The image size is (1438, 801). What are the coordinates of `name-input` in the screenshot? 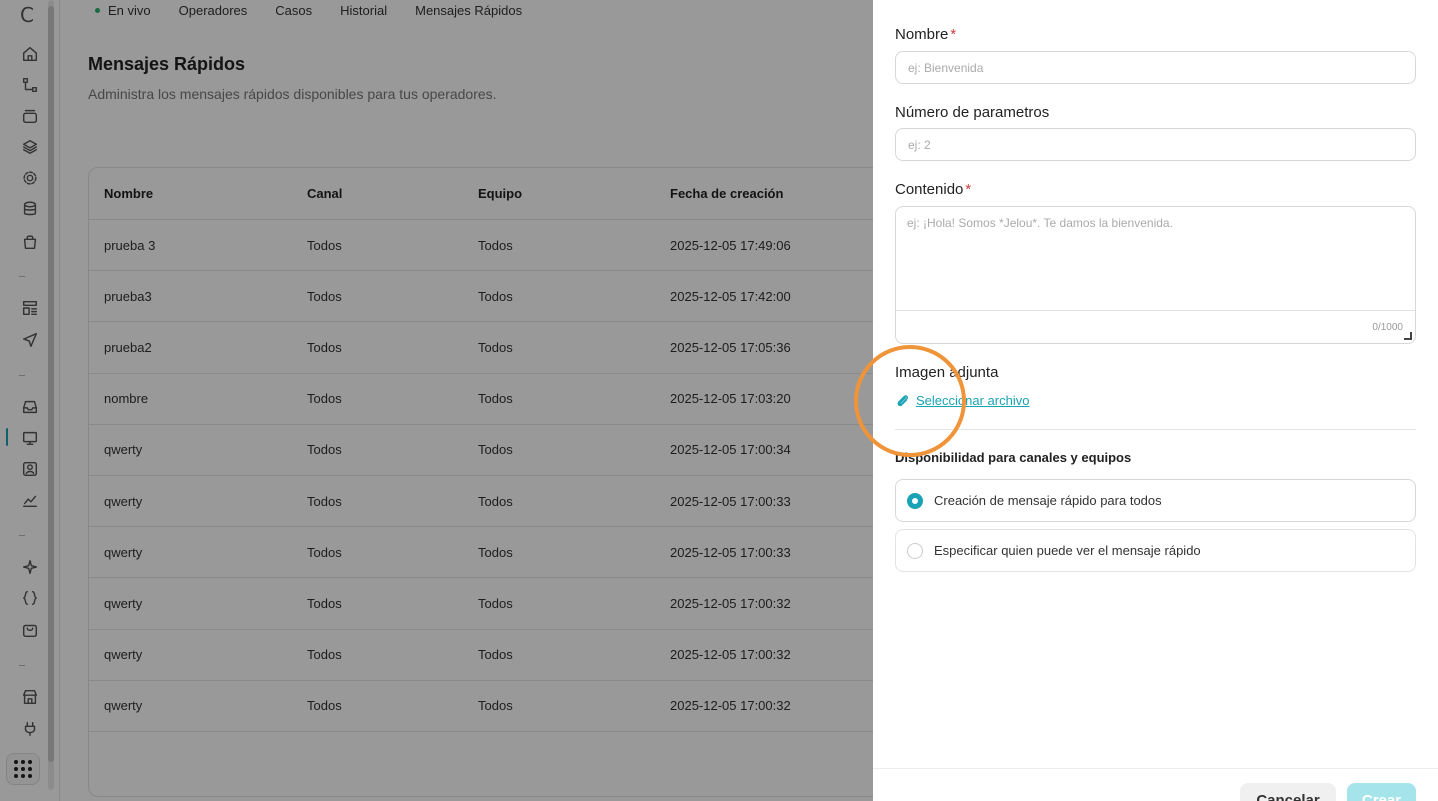 It's located at (1155, 67).